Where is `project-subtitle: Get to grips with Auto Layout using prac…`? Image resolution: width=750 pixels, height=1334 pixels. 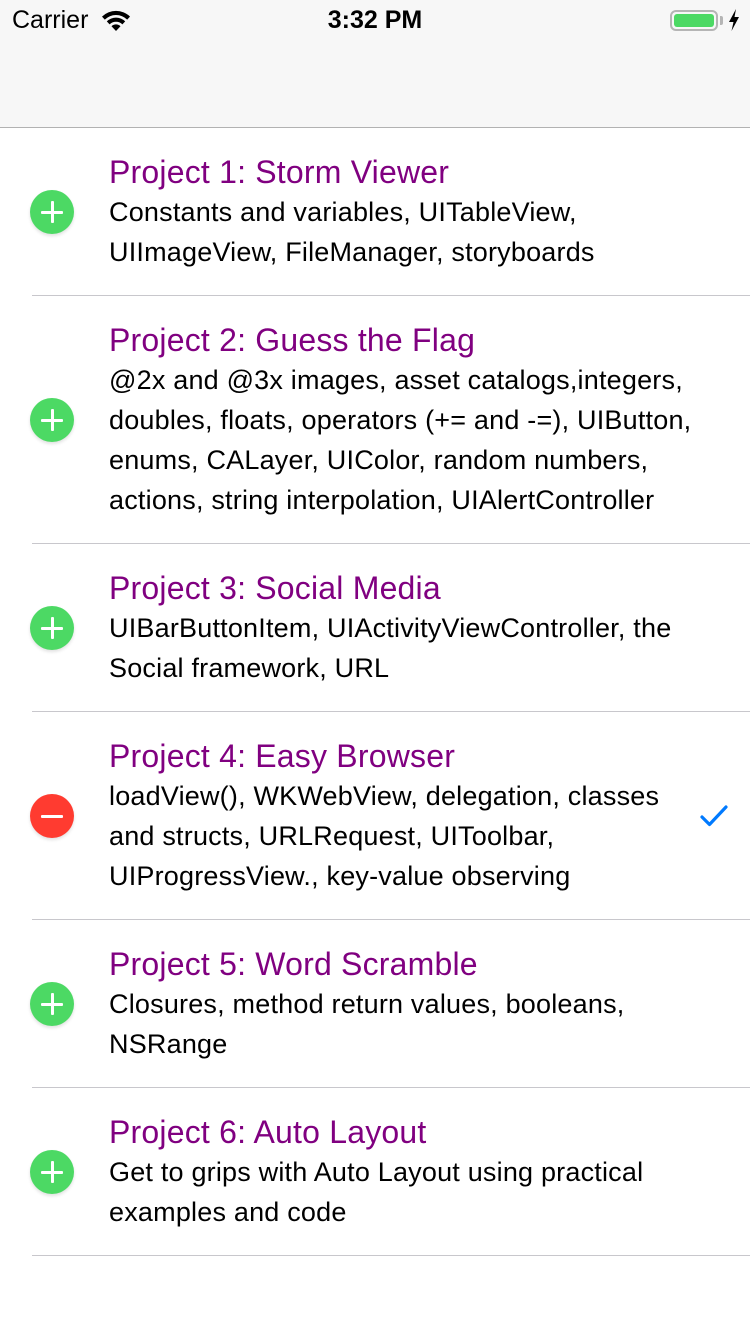 project-subtitle: Get to grips with Auto Layout using prac… is located at coordinates (376, 1192).